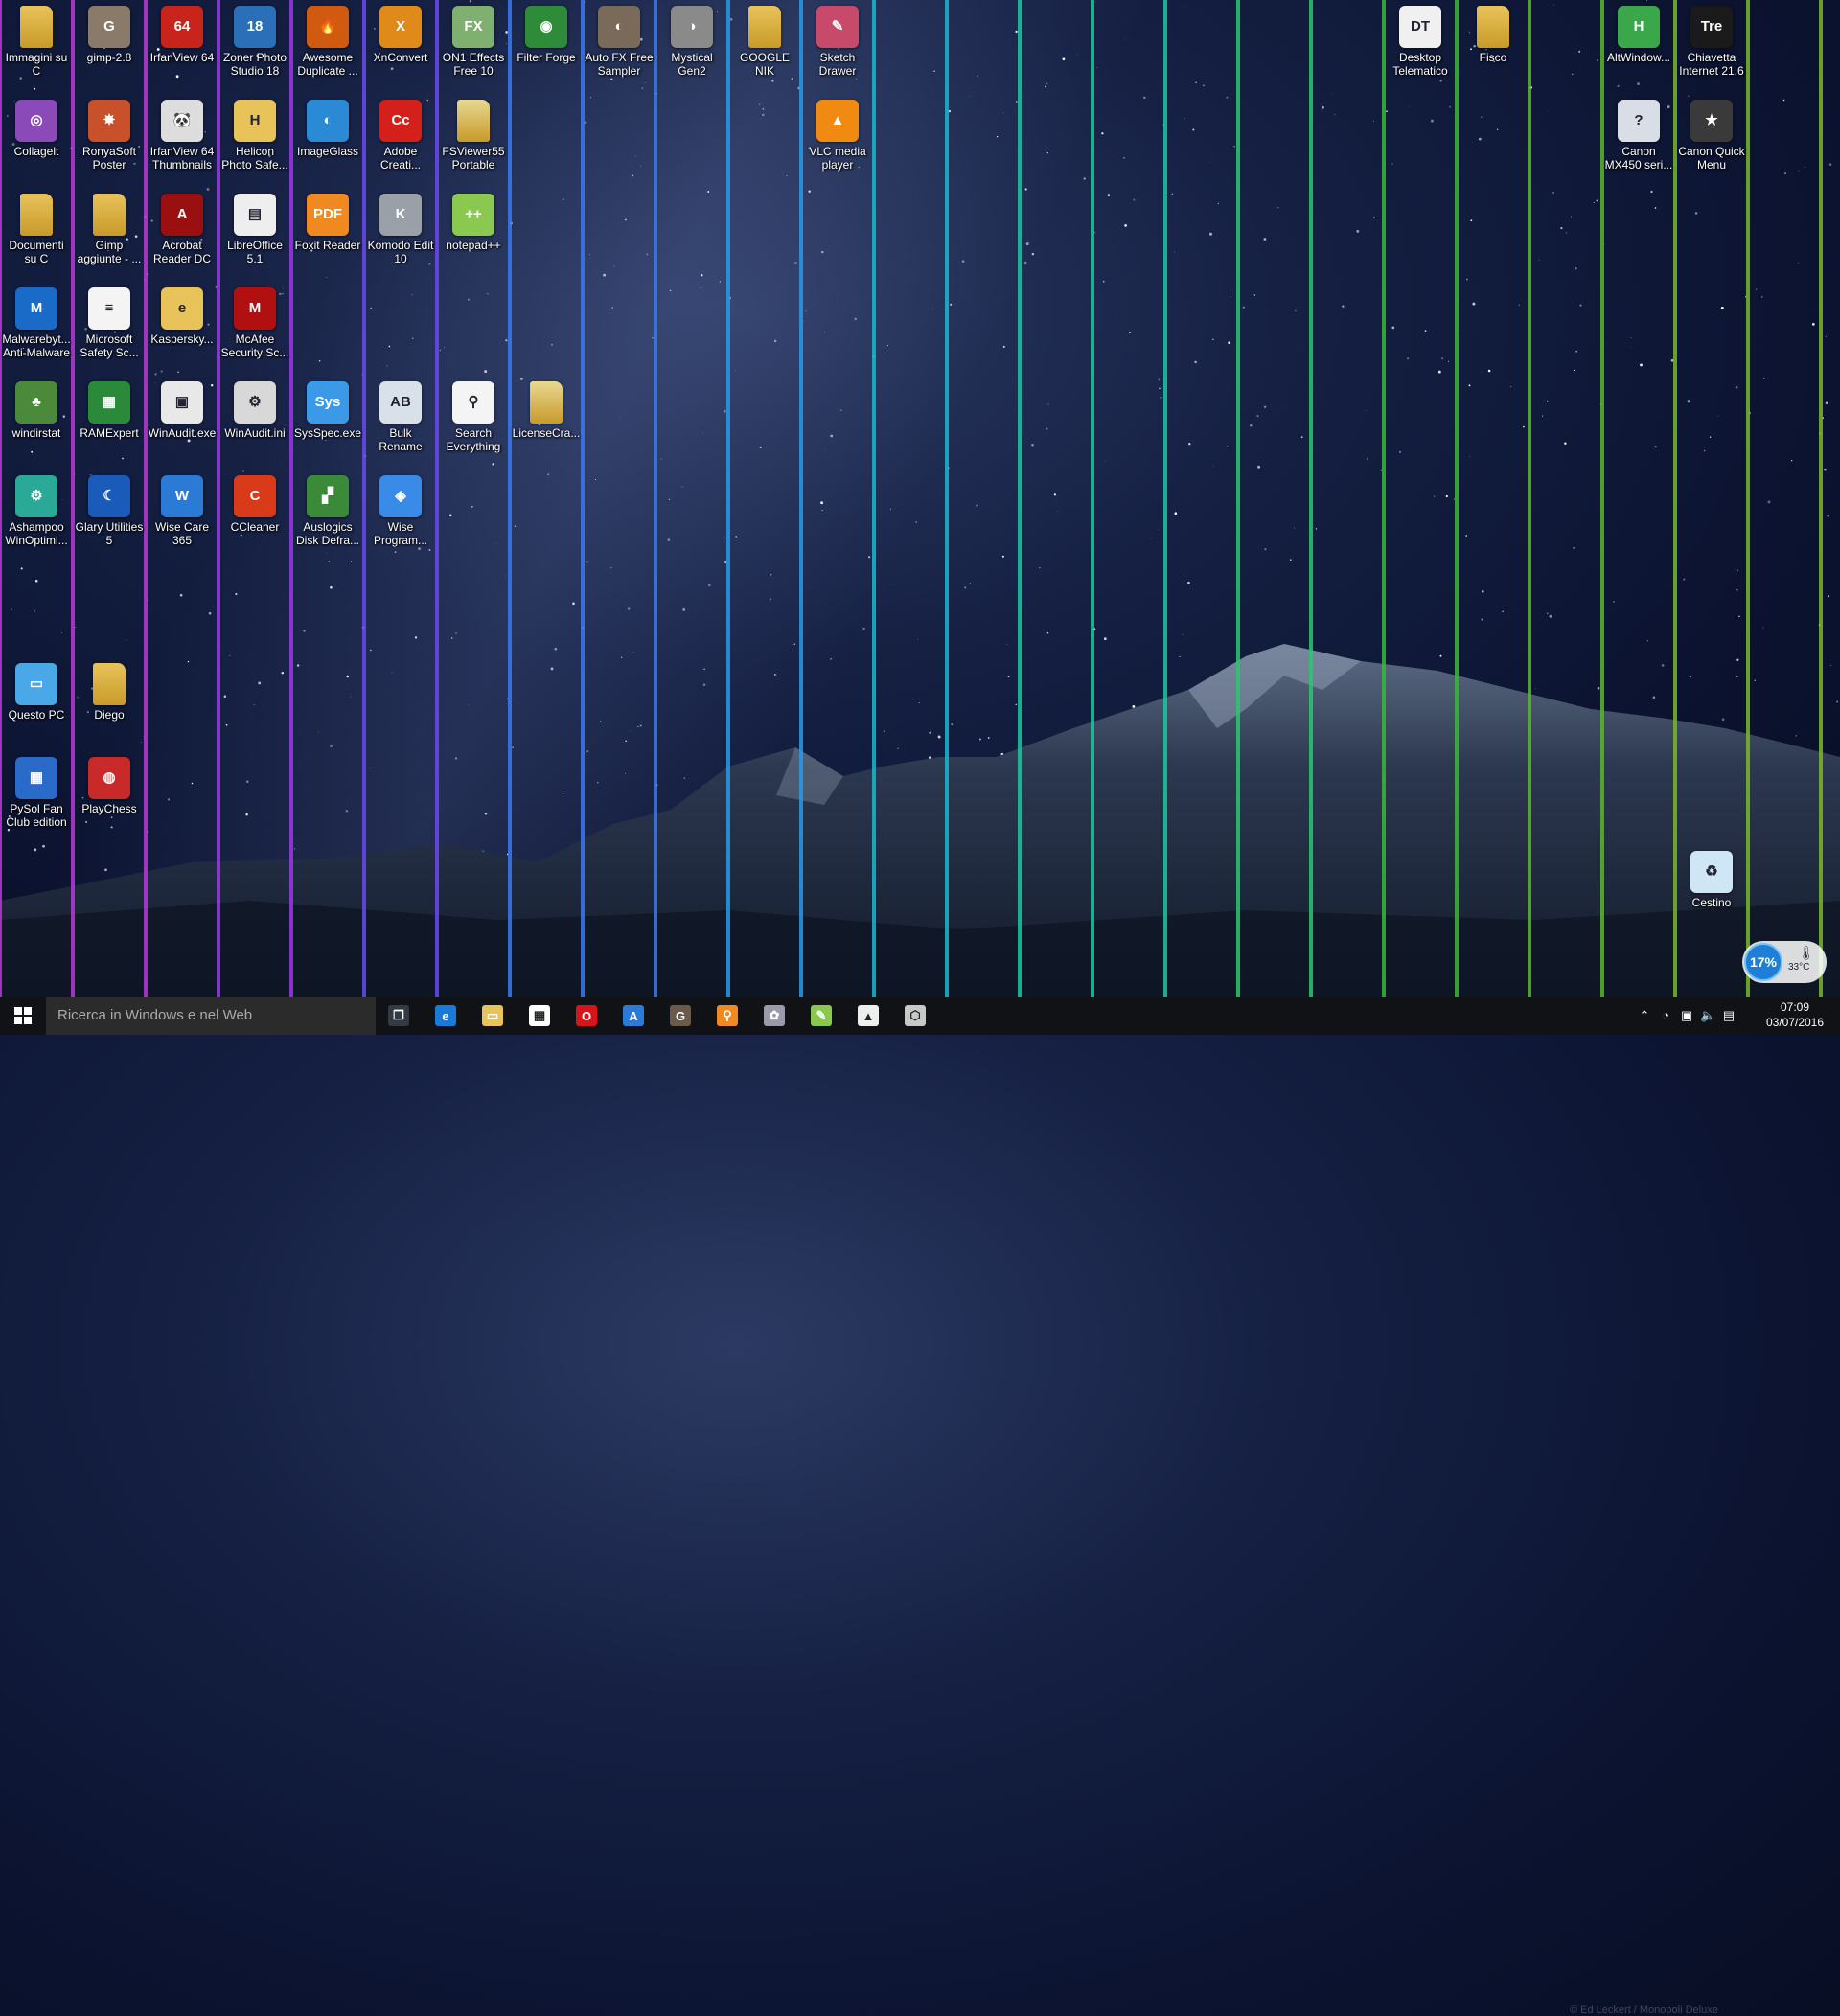 The height and width of the screenshot is (2016, 1840). Describe the element at coordinates (1784, 962) in the screenshot. I see `system-monitor-widget: 17% 🌡 33°C` at that location.